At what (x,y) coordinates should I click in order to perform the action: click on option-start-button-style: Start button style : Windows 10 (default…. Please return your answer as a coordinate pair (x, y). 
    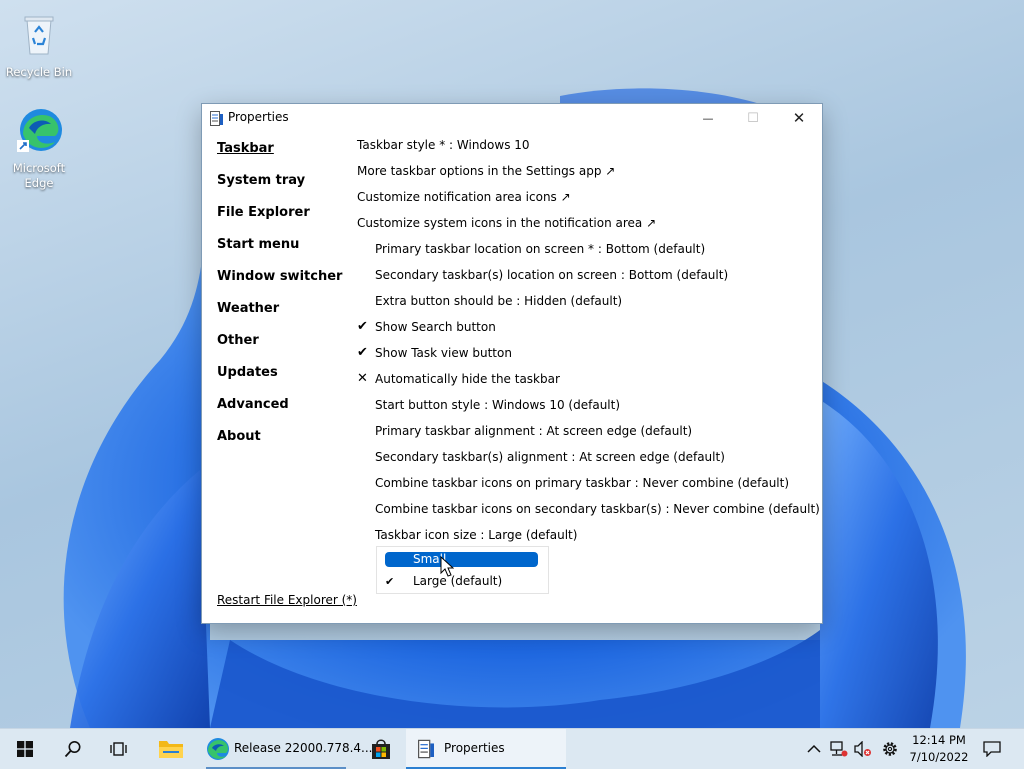
    Looking at the image, I should click on (587, 408).